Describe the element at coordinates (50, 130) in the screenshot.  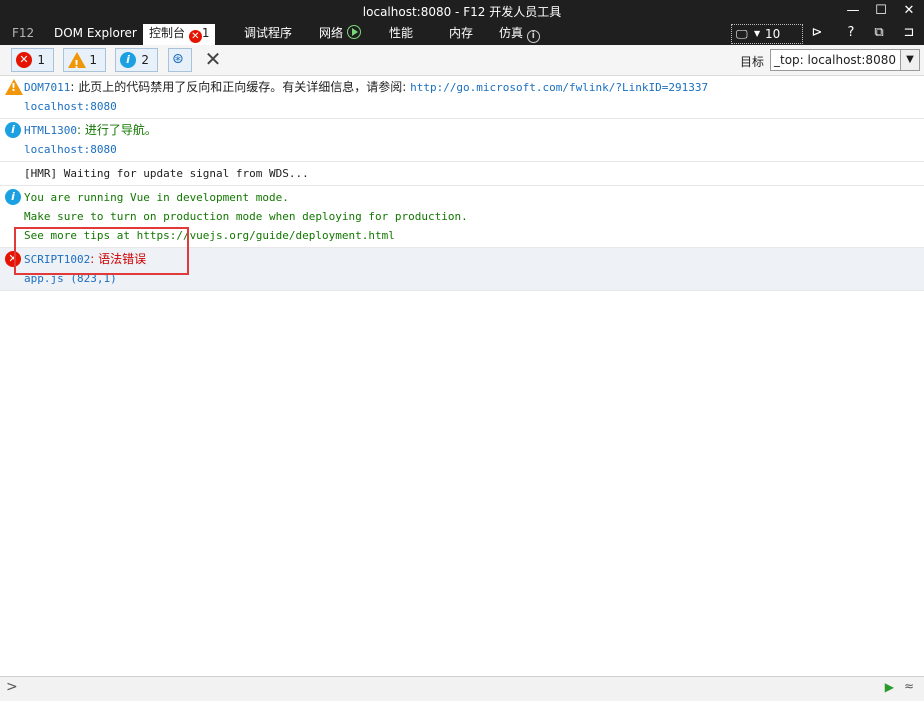
I see `message-code: HTML1300` at that location.